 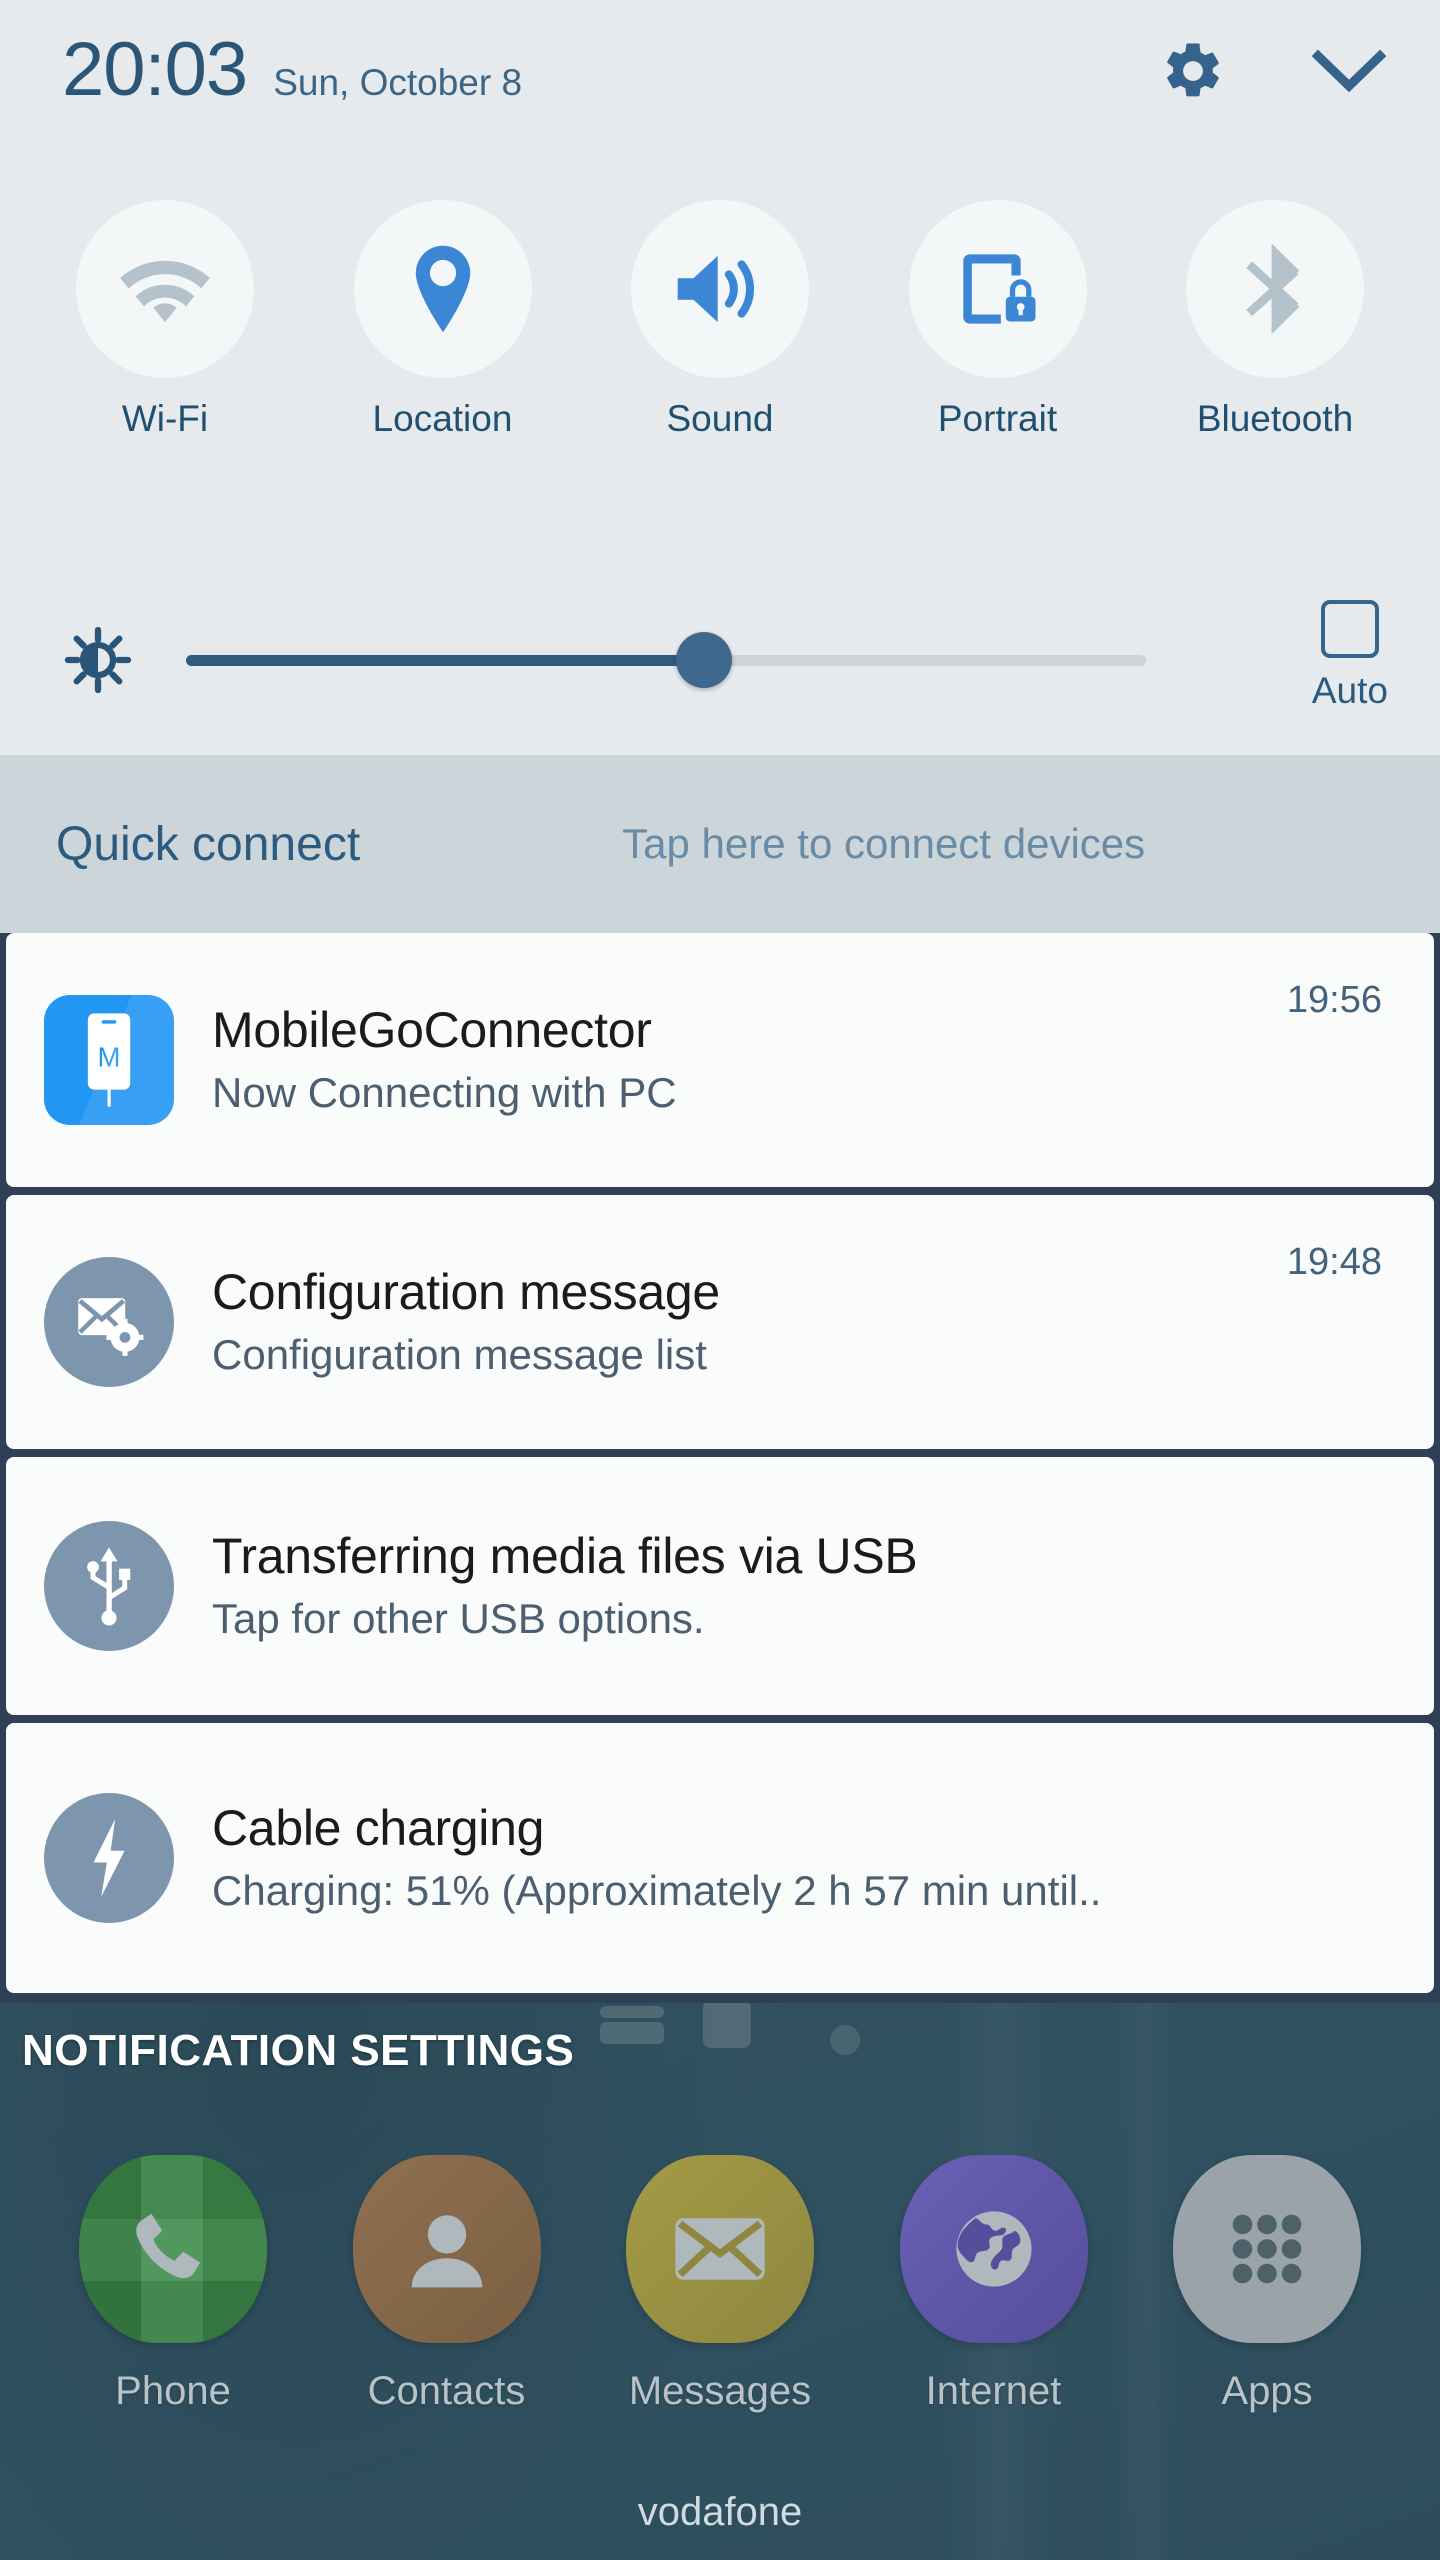 I want to click on brightness-slider, so click(x=666, y=660).